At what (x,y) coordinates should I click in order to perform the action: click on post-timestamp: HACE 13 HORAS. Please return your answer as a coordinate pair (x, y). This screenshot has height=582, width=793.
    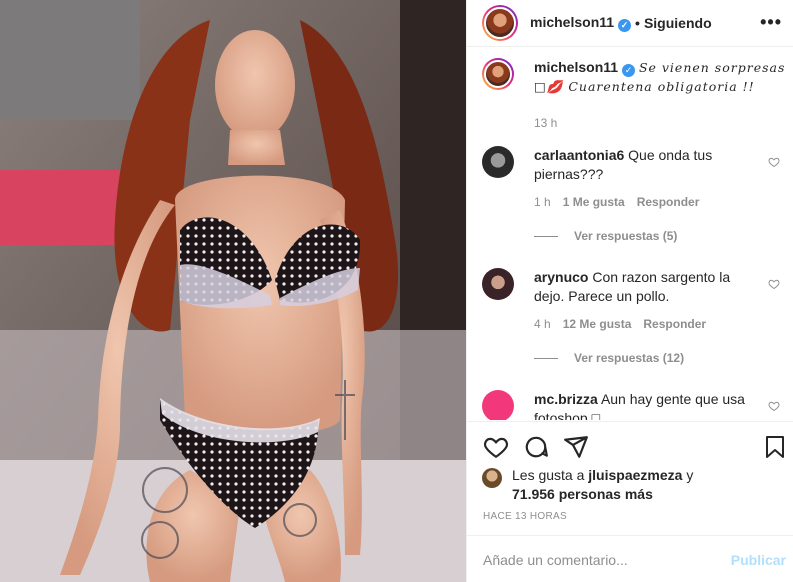
    Looking at the image, I should click on (525, 516).